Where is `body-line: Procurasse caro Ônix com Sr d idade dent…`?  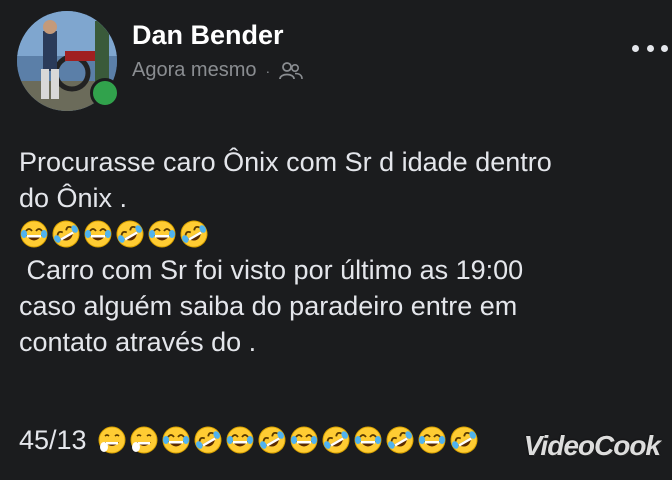 body-line: Procurasse caro Ônix com Sr d idade dent… is located at coordinates (285, 162).